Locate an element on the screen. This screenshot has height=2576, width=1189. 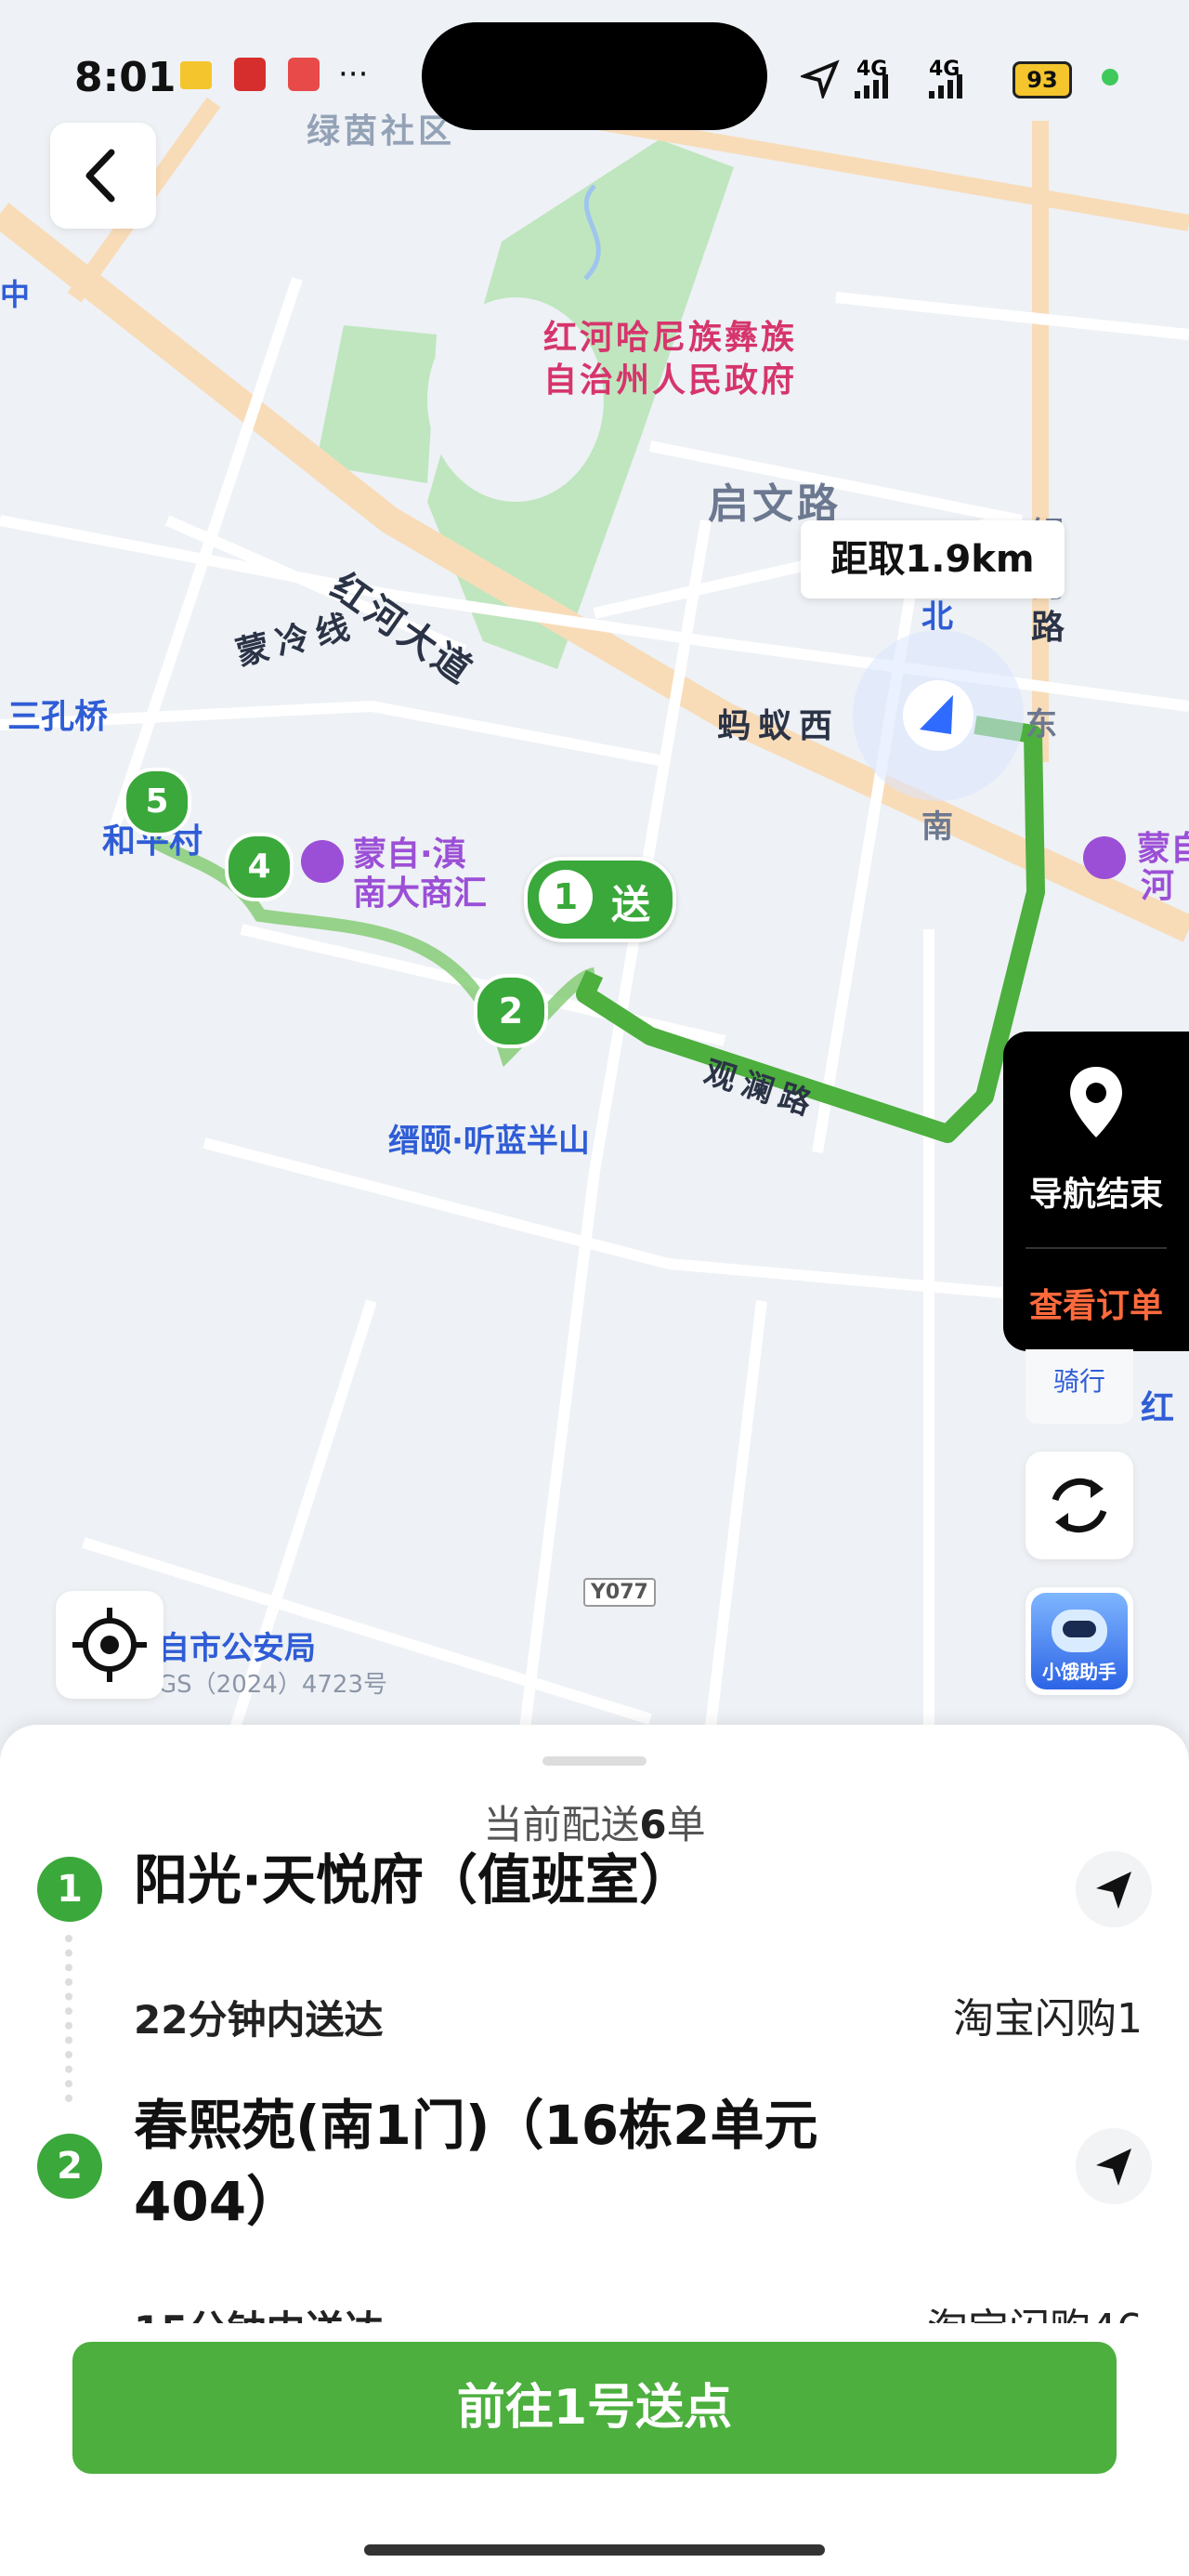
stop-2-address: 春熙苑(南1门)（16栋2单元 is located at coordinates (475, 2125).